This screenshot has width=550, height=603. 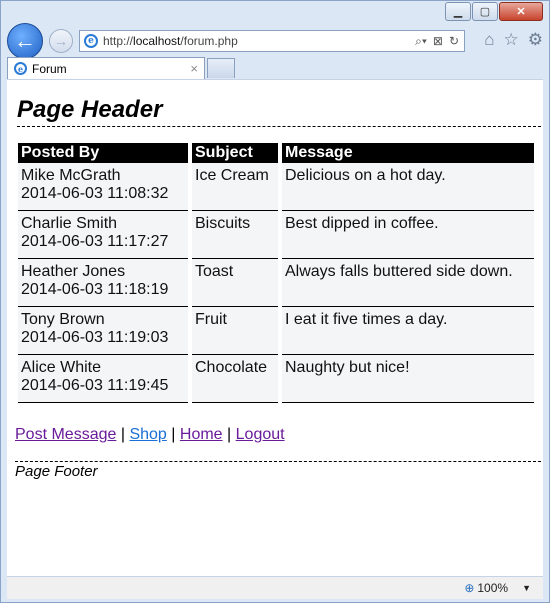 What do you see at coordinates (65, 434) in the screenshot?
I see `post-message-link: Post Message` at bounding box center [65, 434].